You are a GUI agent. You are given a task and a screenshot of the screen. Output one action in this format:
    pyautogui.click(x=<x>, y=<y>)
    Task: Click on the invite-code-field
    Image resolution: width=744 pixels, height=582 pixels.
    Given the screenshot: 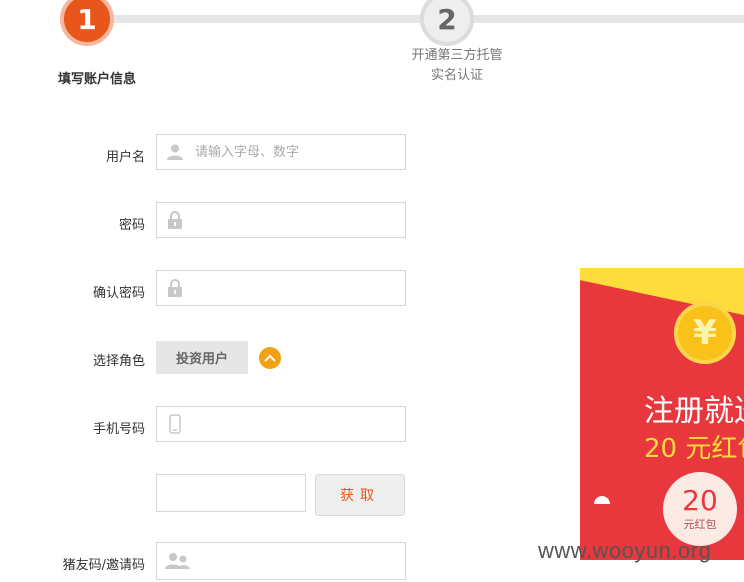 What is the action you would take?
    pyautogui.click(x=281, y=561)
    